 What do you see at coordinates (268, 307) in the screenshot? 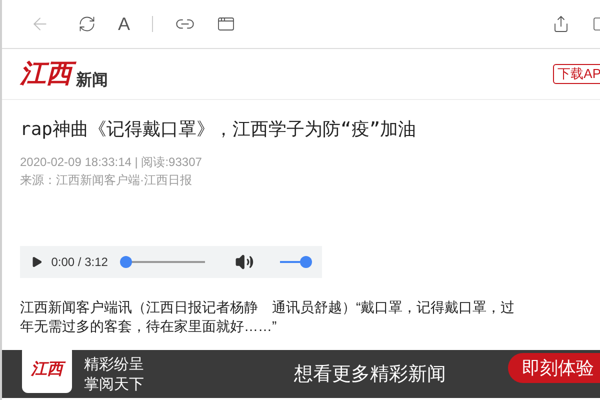
I see `paragraph-line: 江西新闻客户端讯（江西日报记者杨静 通讯员舒越）“戴口罩，记得戴口罩，过` at bounding box center [268, 307].